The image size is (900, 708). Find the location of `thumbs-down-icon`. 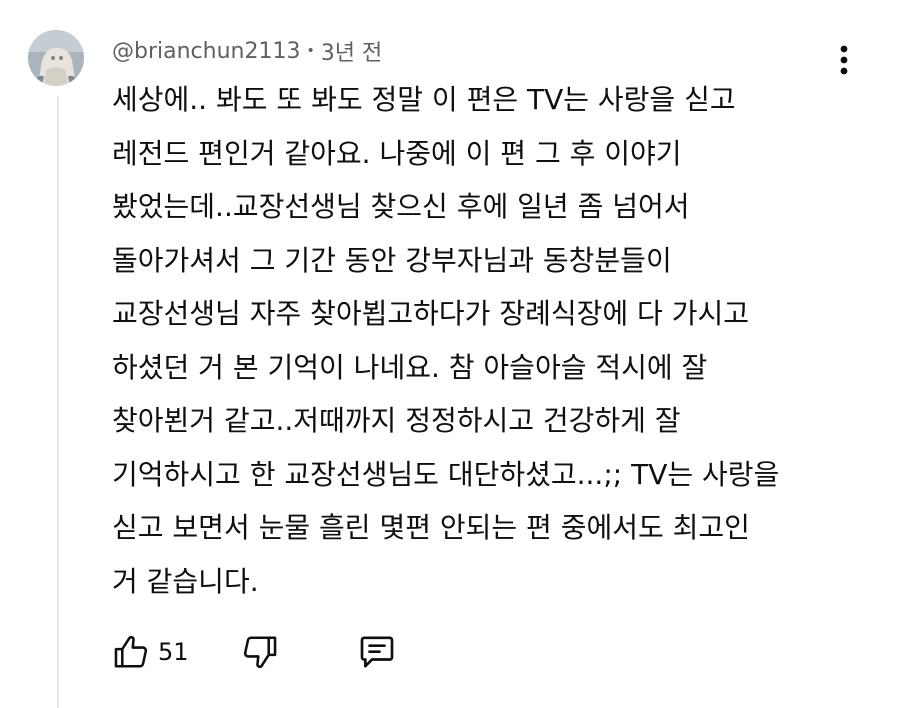

thumbs-down-icon is located at coordinates (259, 652).